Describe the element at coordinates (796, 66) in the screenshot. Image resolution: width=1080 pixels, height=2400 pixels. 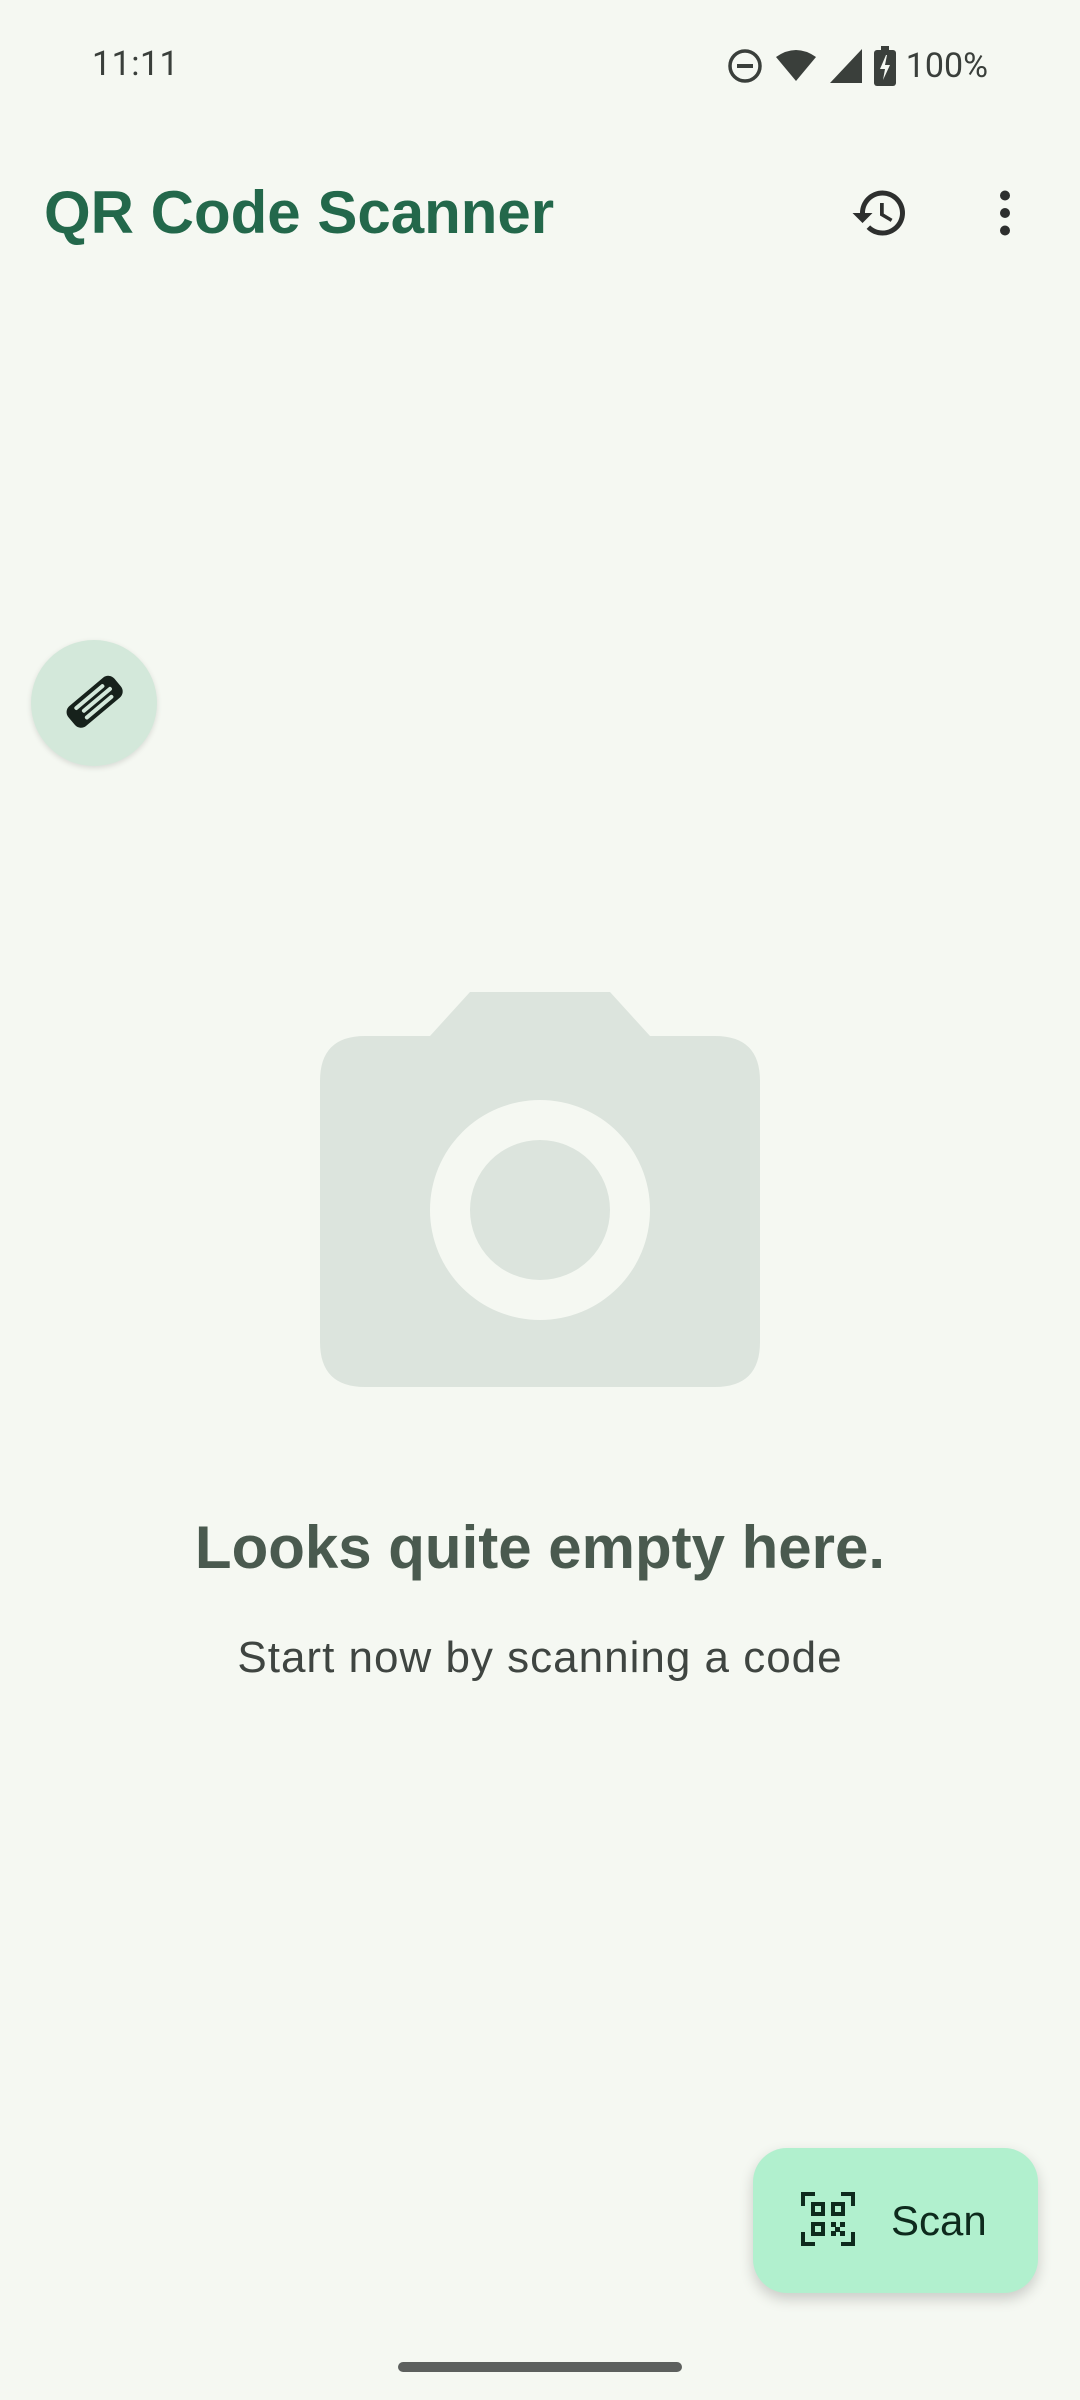
I see `wifi-icon` at that location.